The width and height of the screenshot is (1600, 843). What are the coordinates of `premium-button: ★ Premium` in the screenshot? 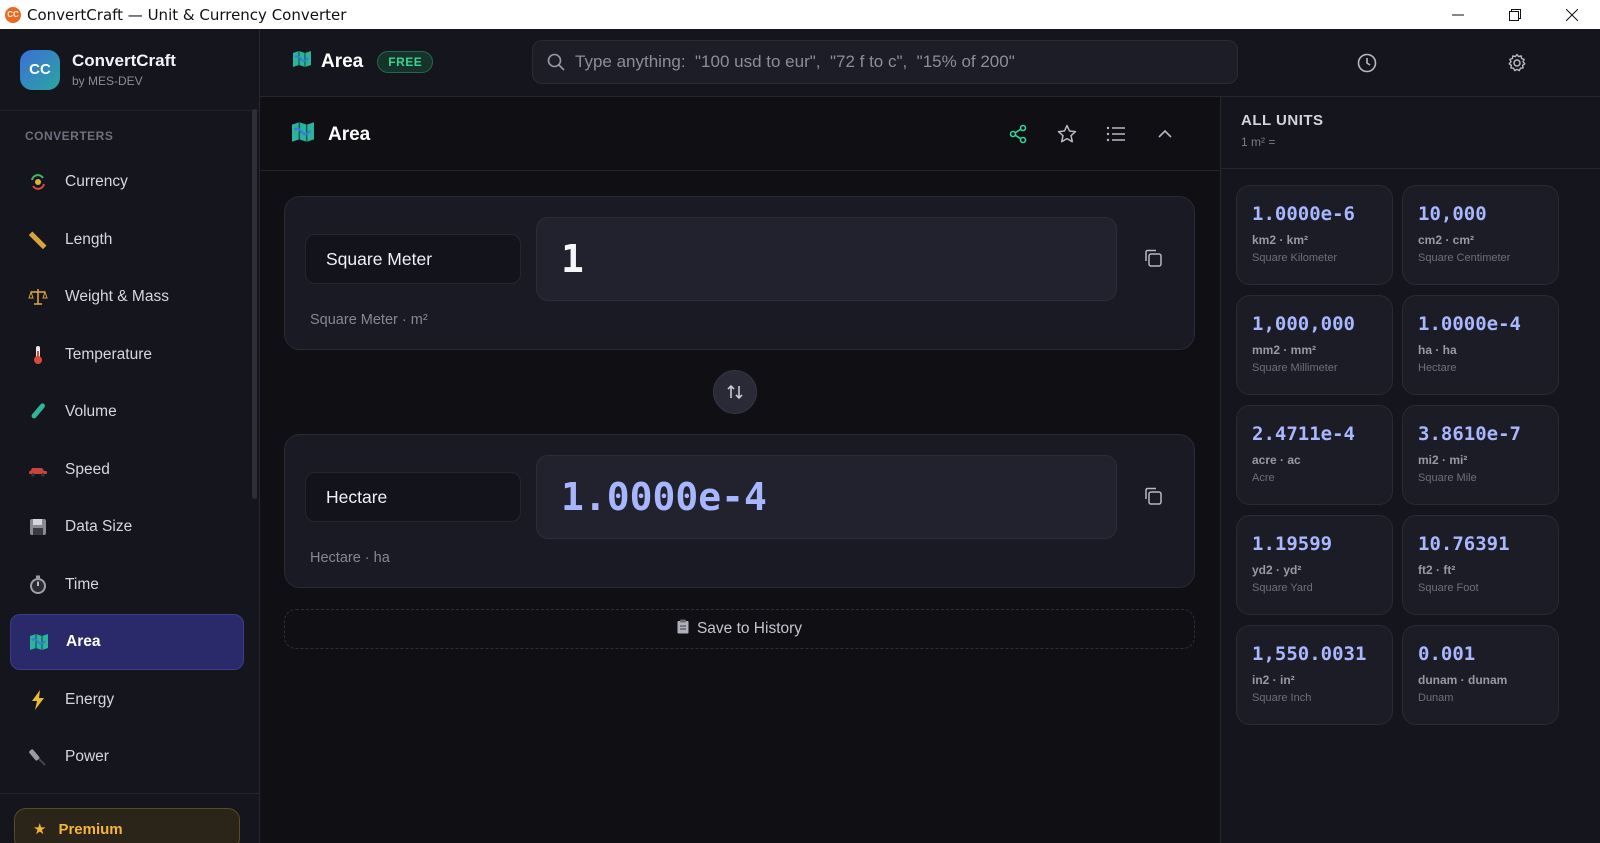 It's located at (127, 825).